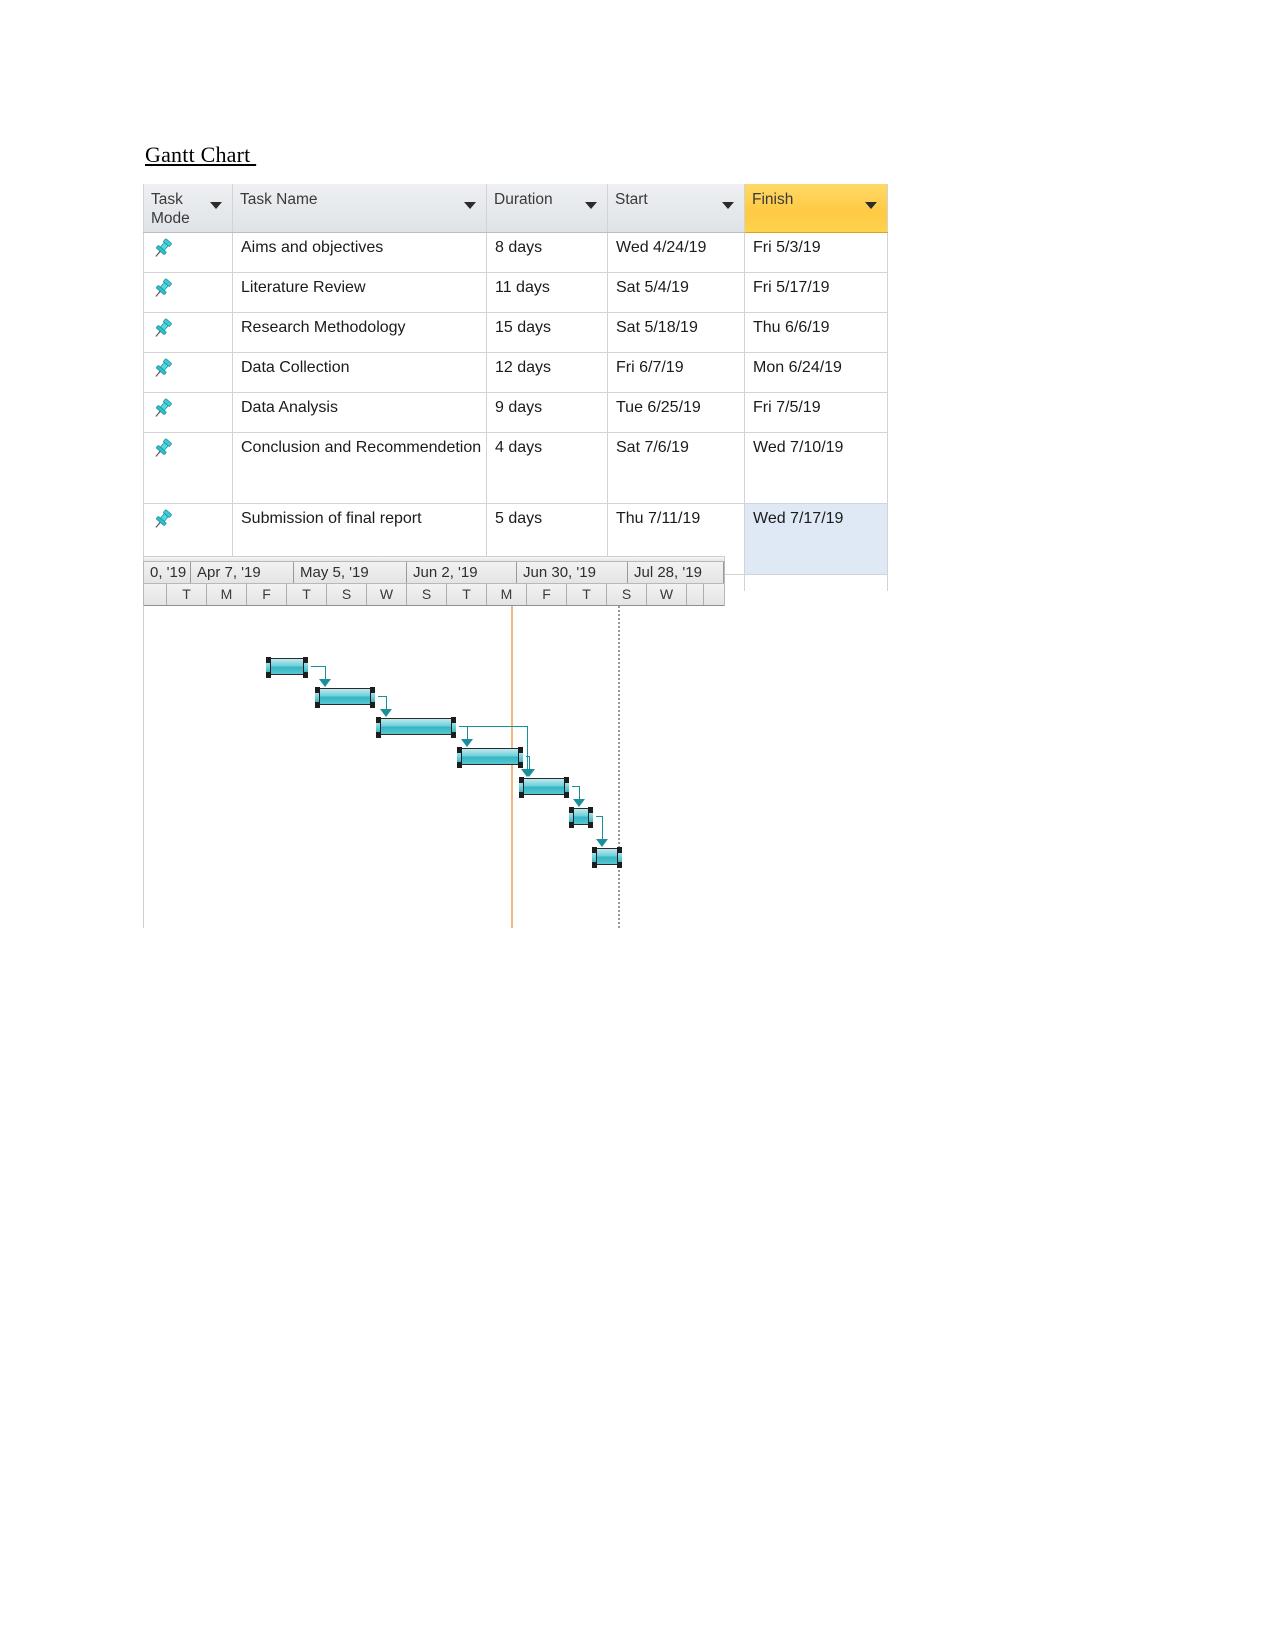 This screenshot has height=1650, width=1275. I want to click on column-header-task-name: Task Name, so click(359, 208).